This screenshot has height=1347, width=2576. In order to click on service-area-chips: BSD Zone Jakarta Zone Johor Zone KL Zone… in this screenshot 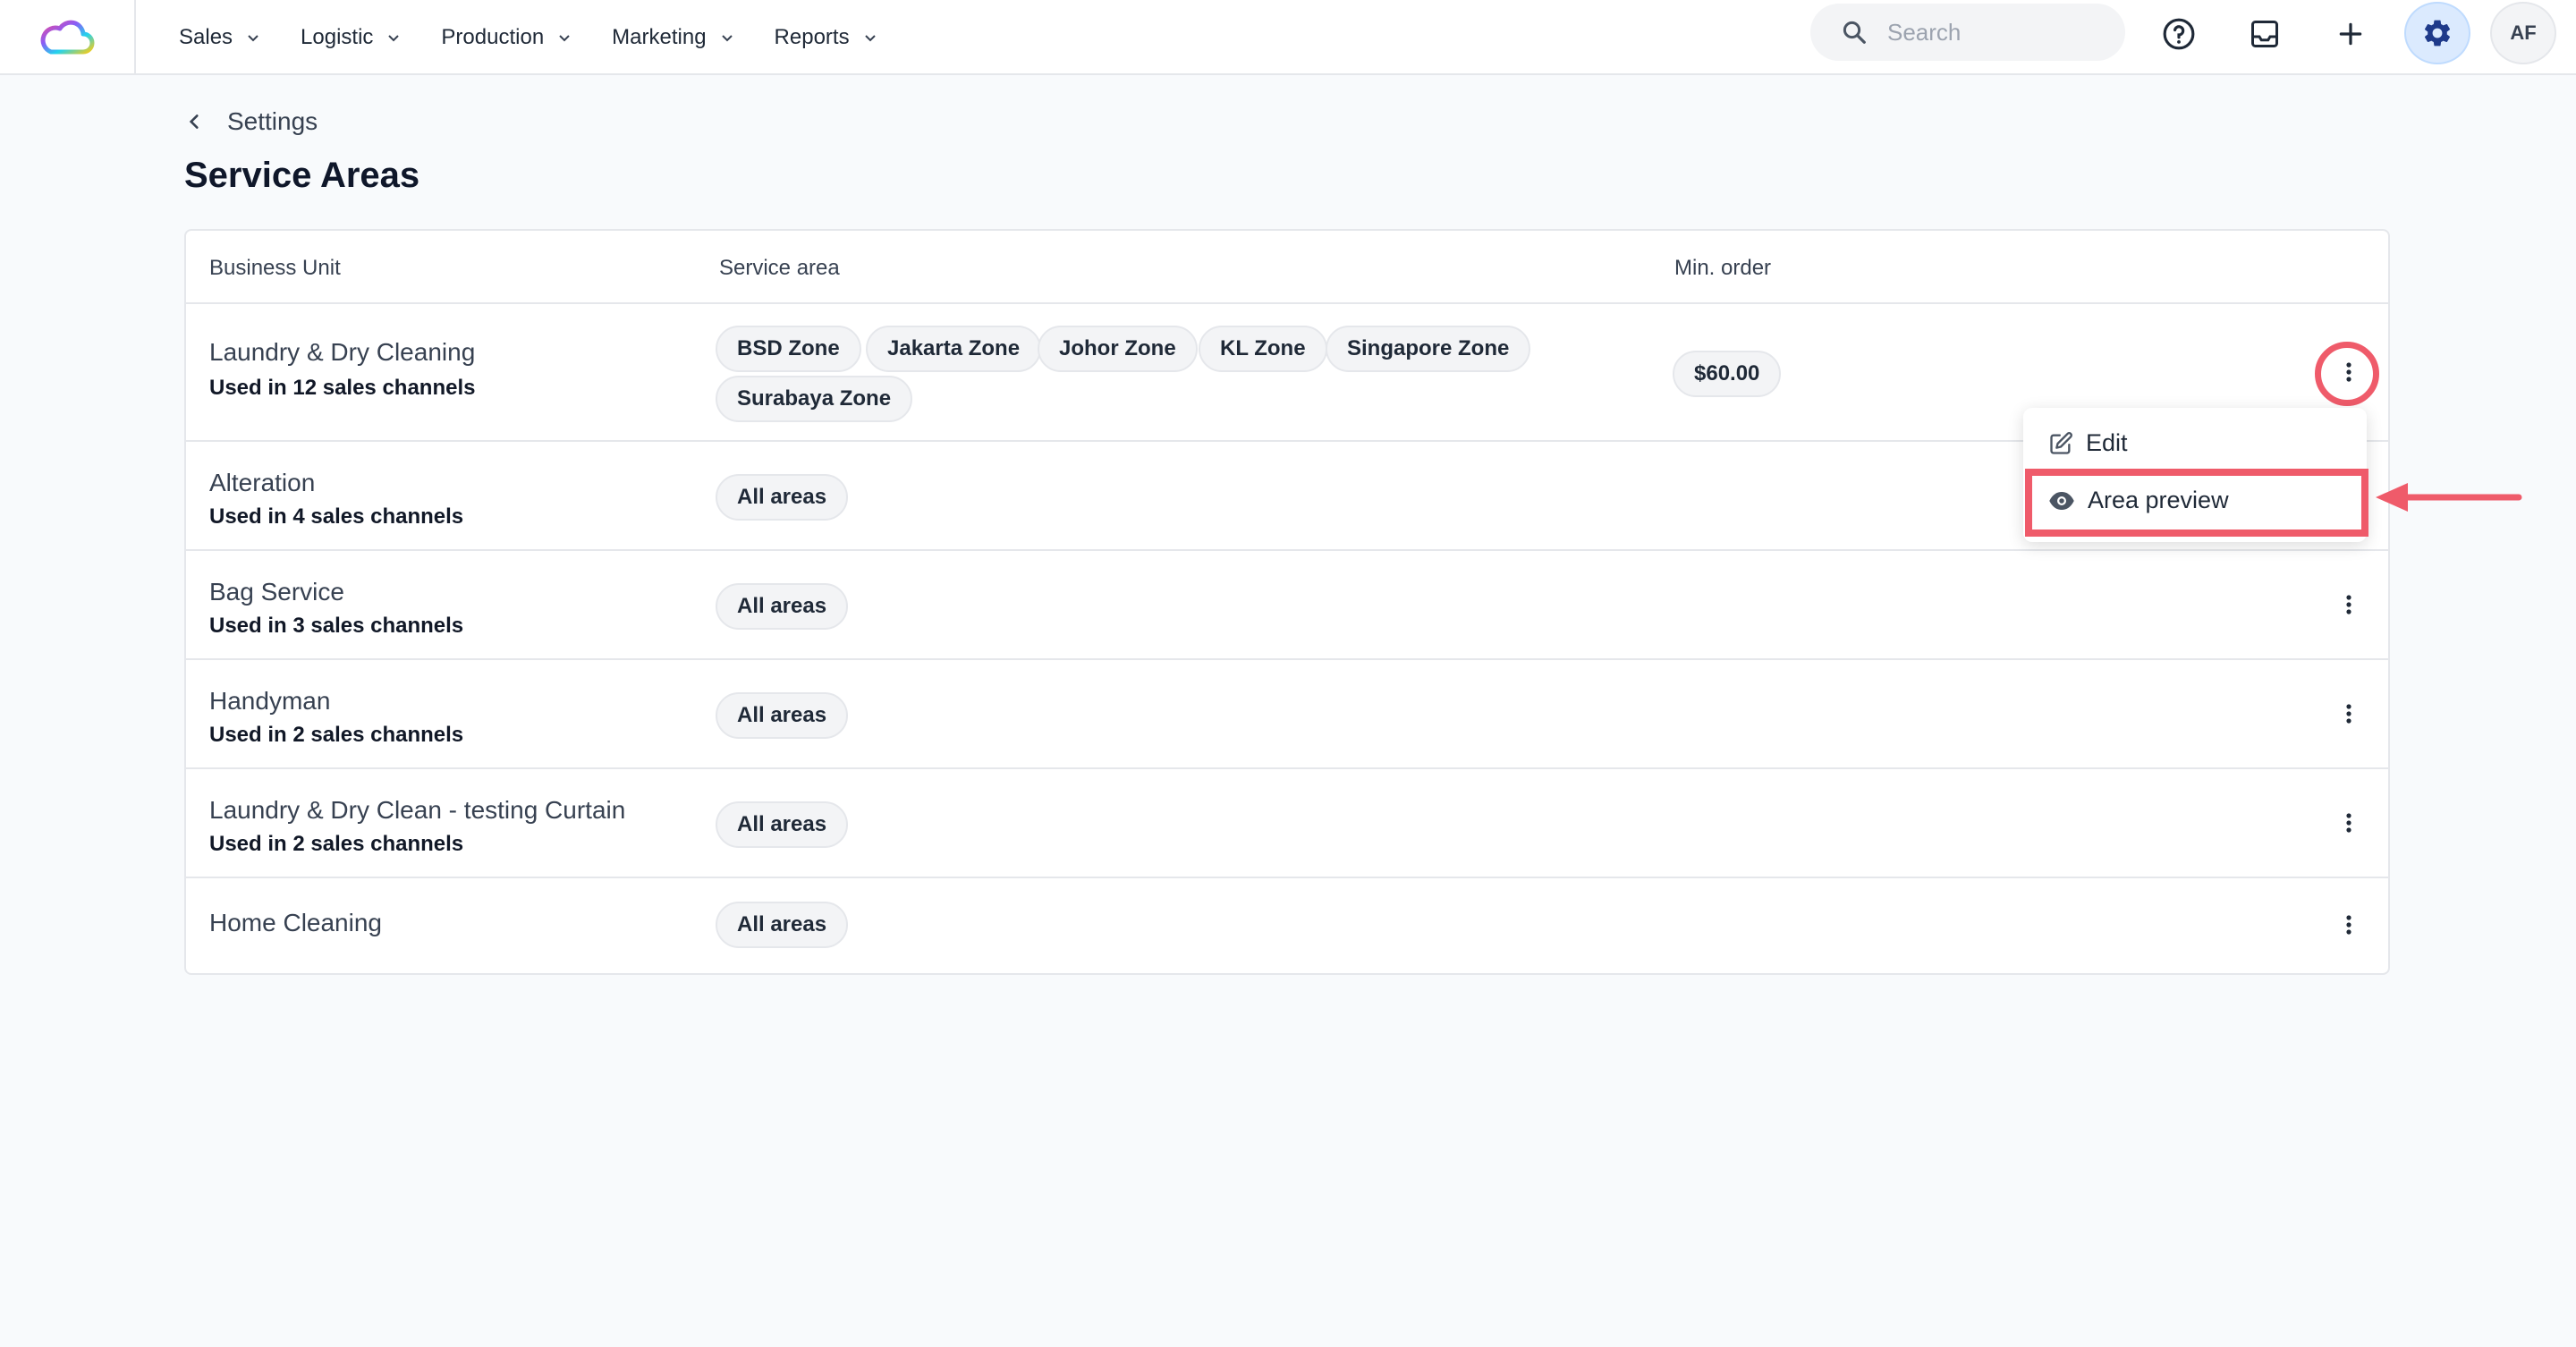, I will do `click(1164, 373)`.